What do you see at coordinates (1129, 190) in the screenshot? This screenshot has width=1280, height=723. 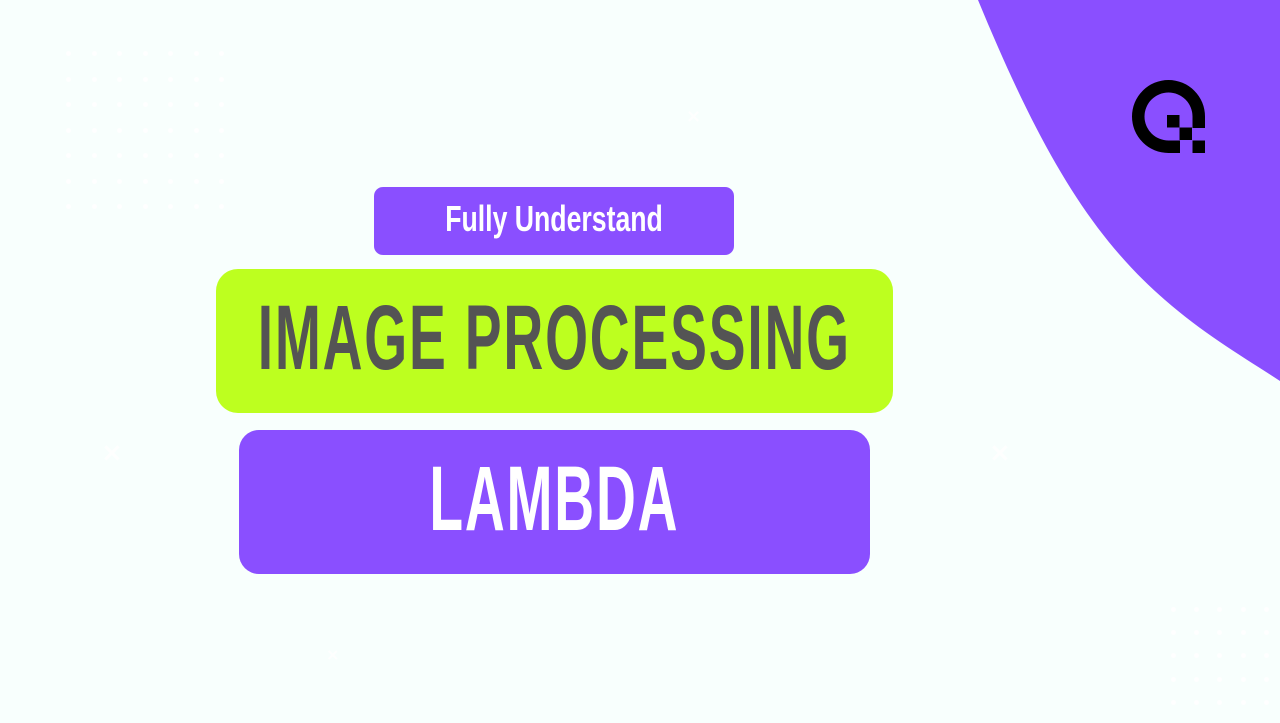 I see `purple-corner-shape-path` at bounding box center [1129, 190].